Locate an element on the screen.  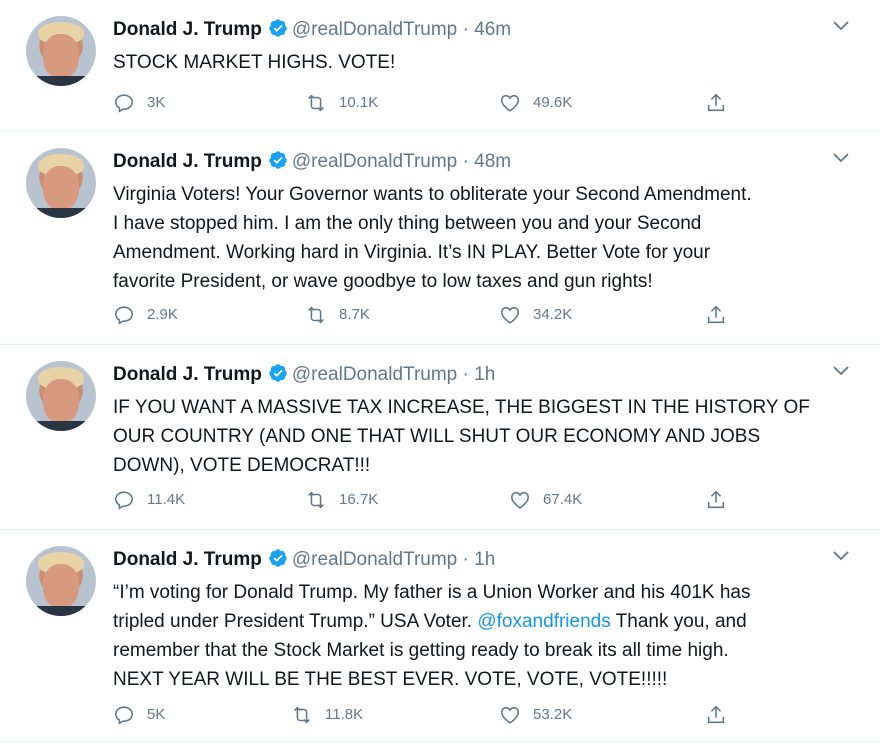
retweet-button: 8.7K is located at coordinates (337, 315).